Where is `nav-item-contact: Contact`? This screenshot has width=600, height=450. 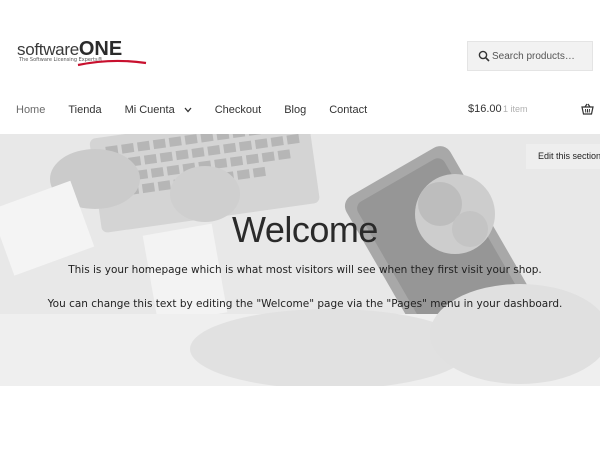 nav-item-contact: Contact is located at coordinates (348, 110).